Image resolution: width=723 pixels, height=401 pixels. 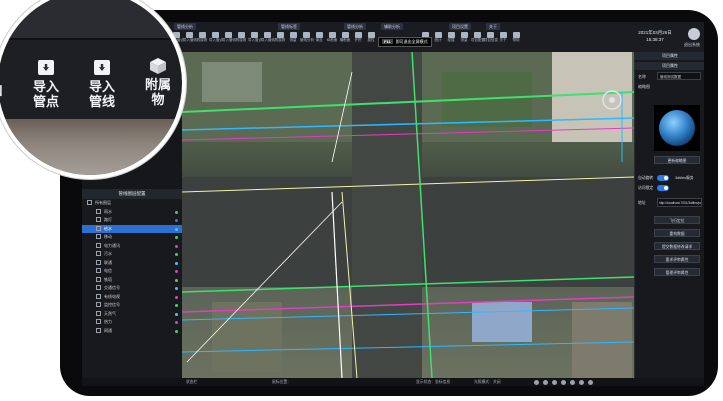 What do you see at coordinates (487, 382) in the screenshot?
I see `light-mode: 光照模式：关闭` at bounding box center [487, 382].